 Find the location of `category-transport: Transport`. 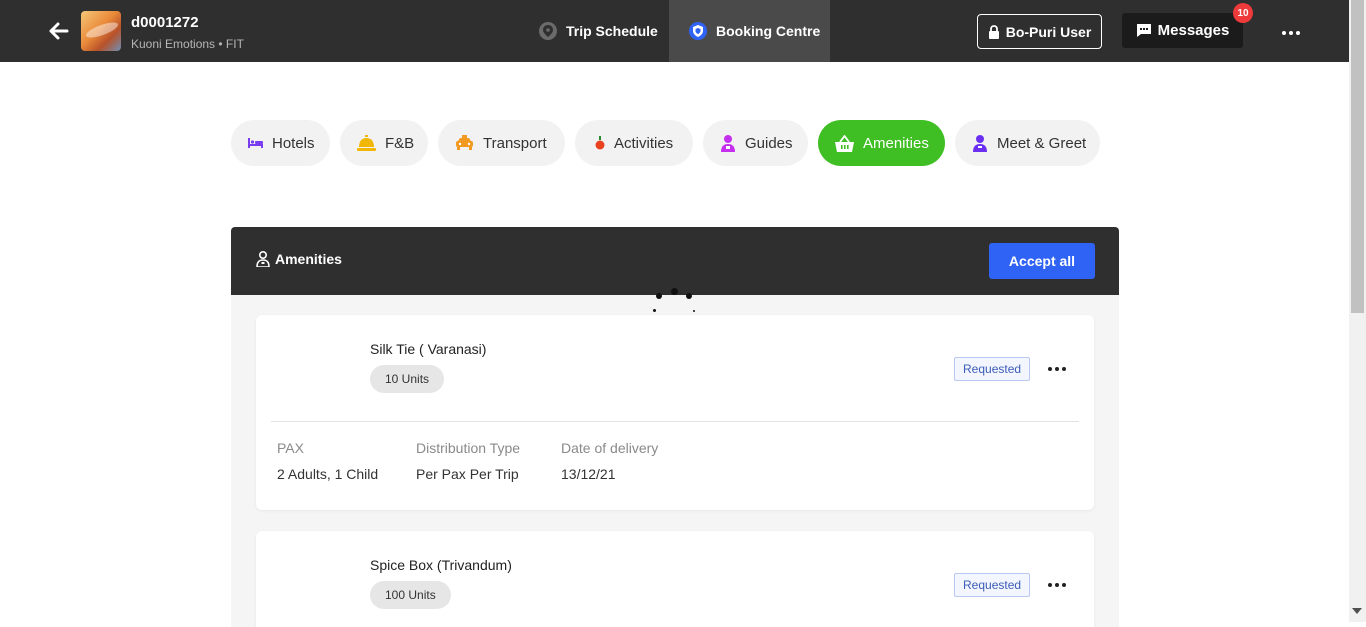

category-transport: Transport is located at coordinates (501, 143).